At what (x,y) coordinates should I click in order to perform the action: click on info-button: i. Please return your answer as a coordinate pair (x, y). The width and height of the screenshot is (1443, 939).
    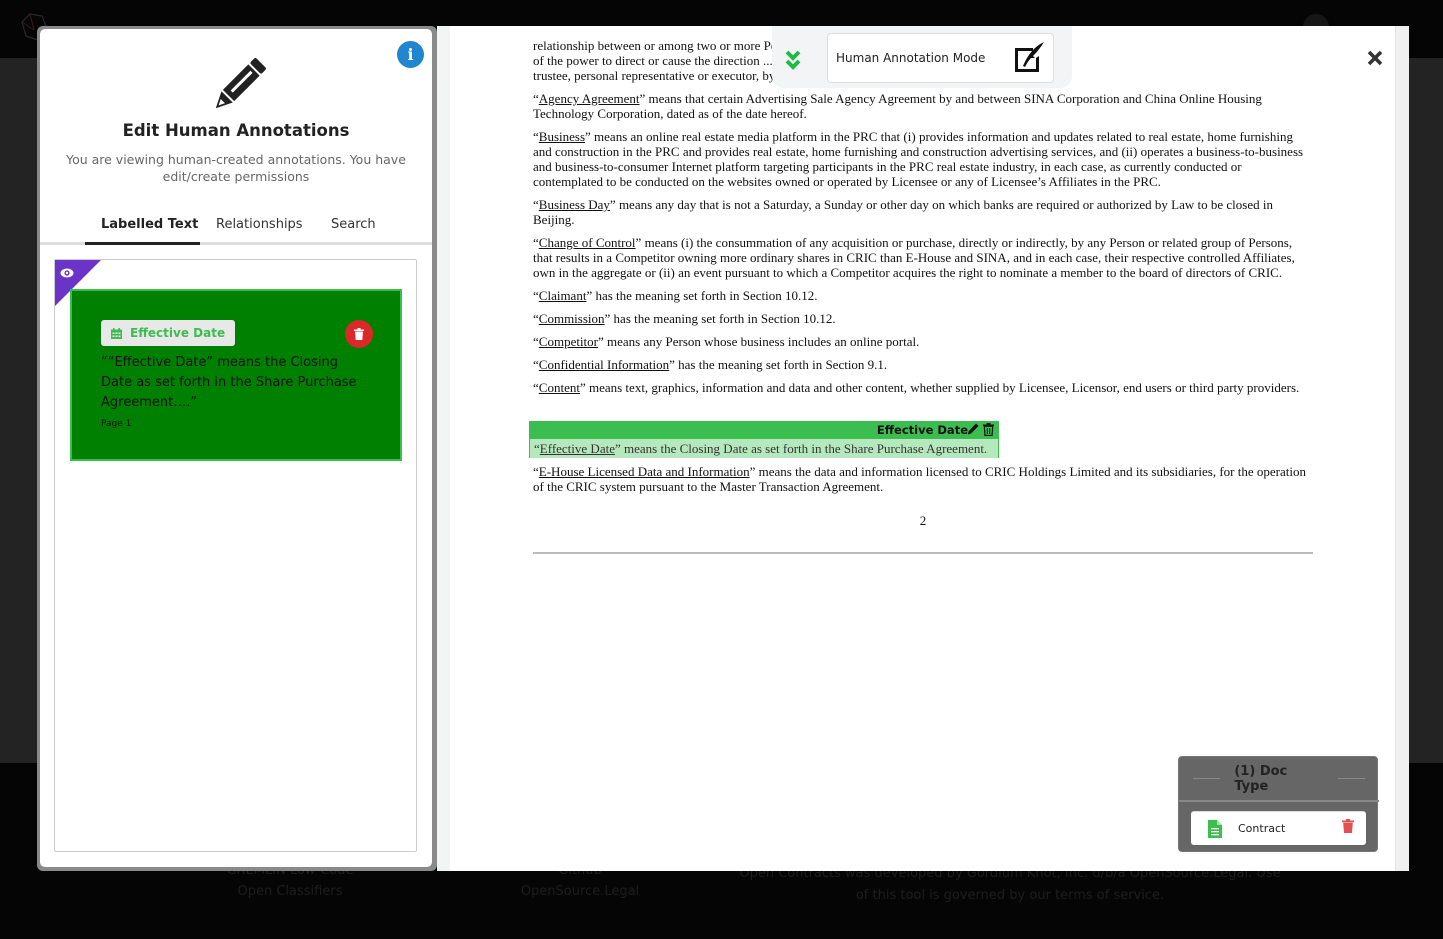
    Looking at the image, I should click on (410, 54).